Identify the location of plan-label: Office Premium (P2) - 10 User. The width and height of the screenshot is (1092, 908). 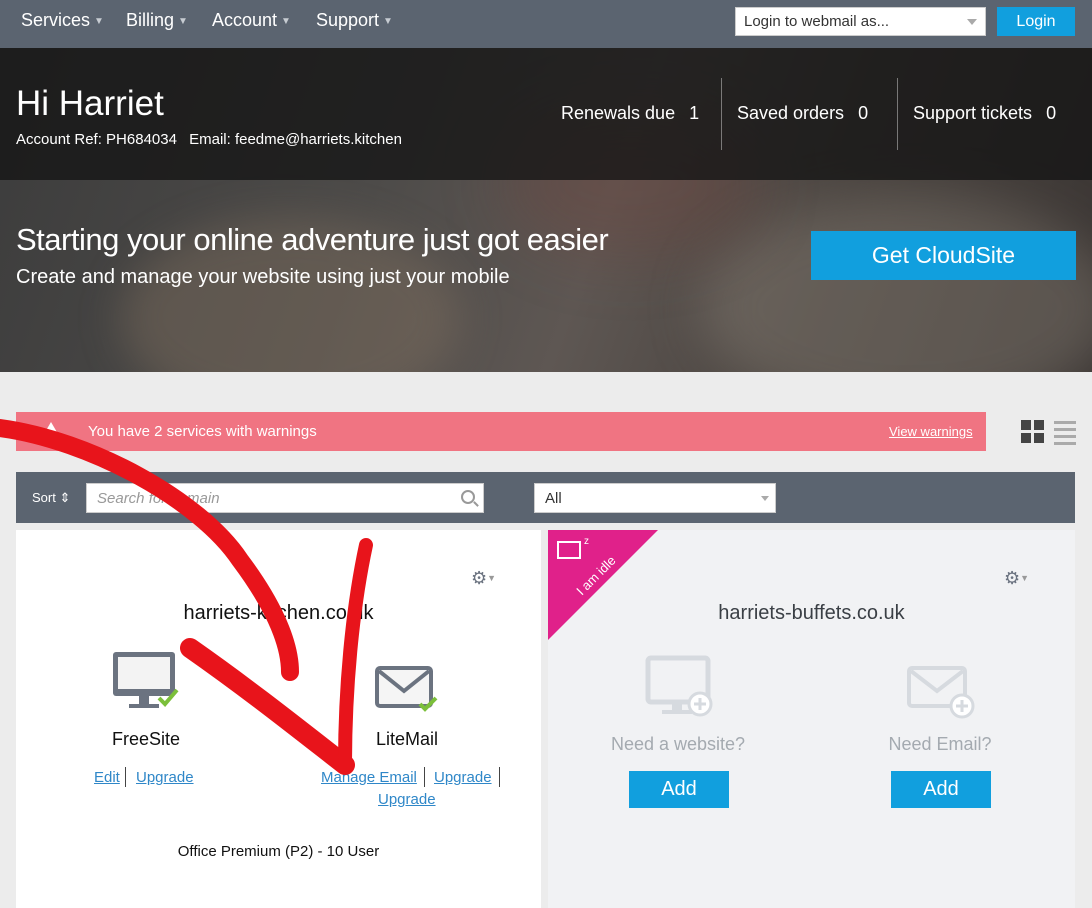
(278, 851).